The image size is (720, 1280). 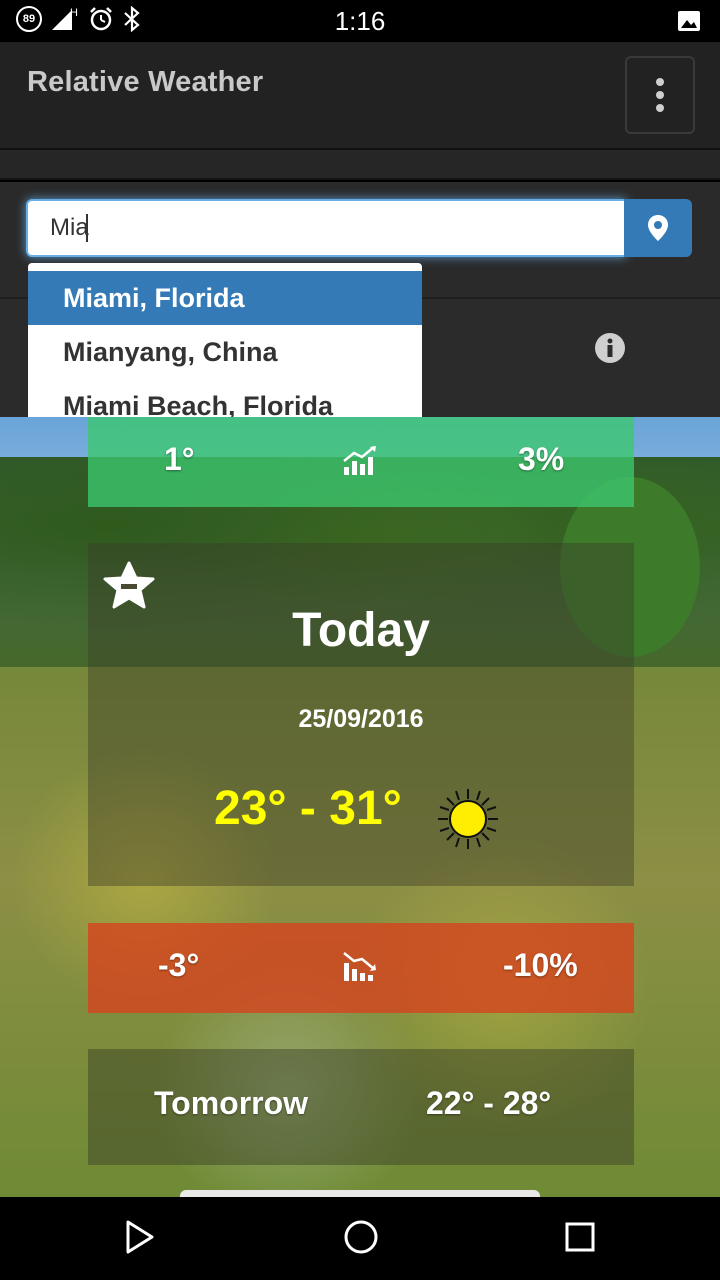 I want to click on more-vert-icon, so click(x=660, y=82).